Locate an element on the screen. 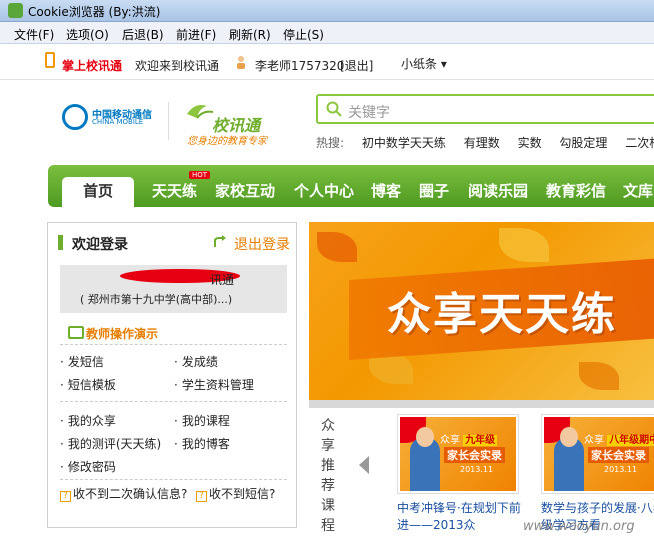 This screenshot has width=654, height=537. course-thumbnail: 众享 九年级 家长会实录 2013.11 is located at coordinates (458, 454).